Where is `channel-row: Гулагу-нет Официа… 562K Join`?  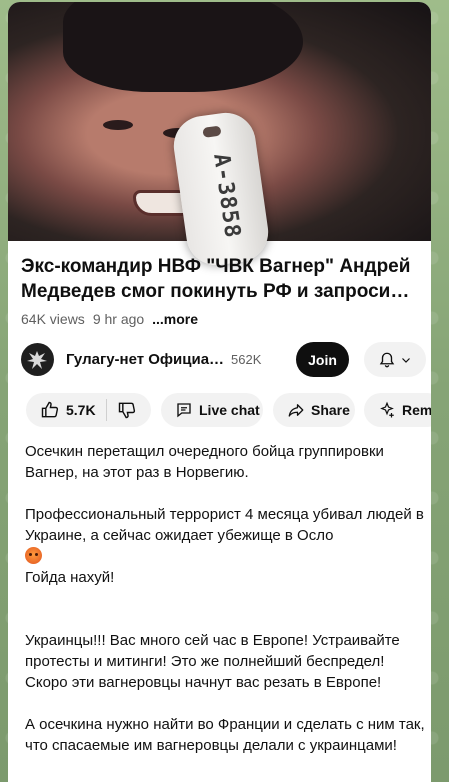
channel-row: Гулагу-нет Официа… 562K Join is located at coordinates (223, 360).